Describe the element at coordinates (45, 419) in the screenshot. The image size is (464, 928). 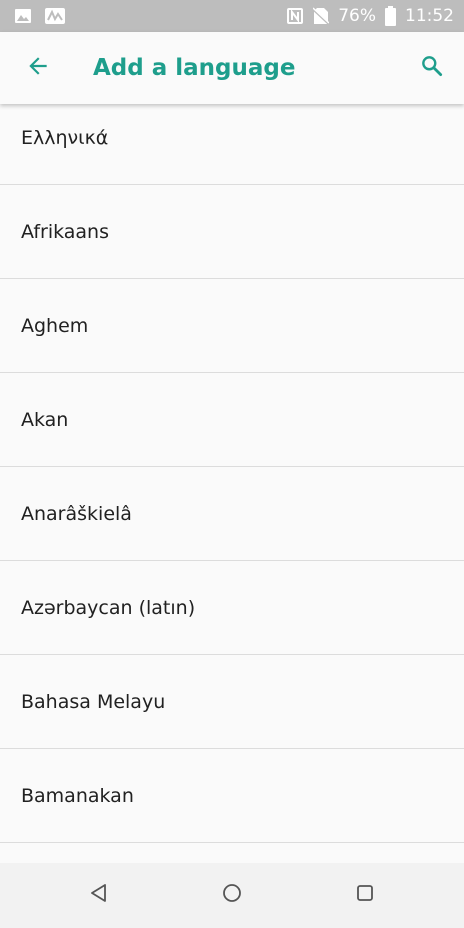
I see `list-item-label: Akan` at that location.